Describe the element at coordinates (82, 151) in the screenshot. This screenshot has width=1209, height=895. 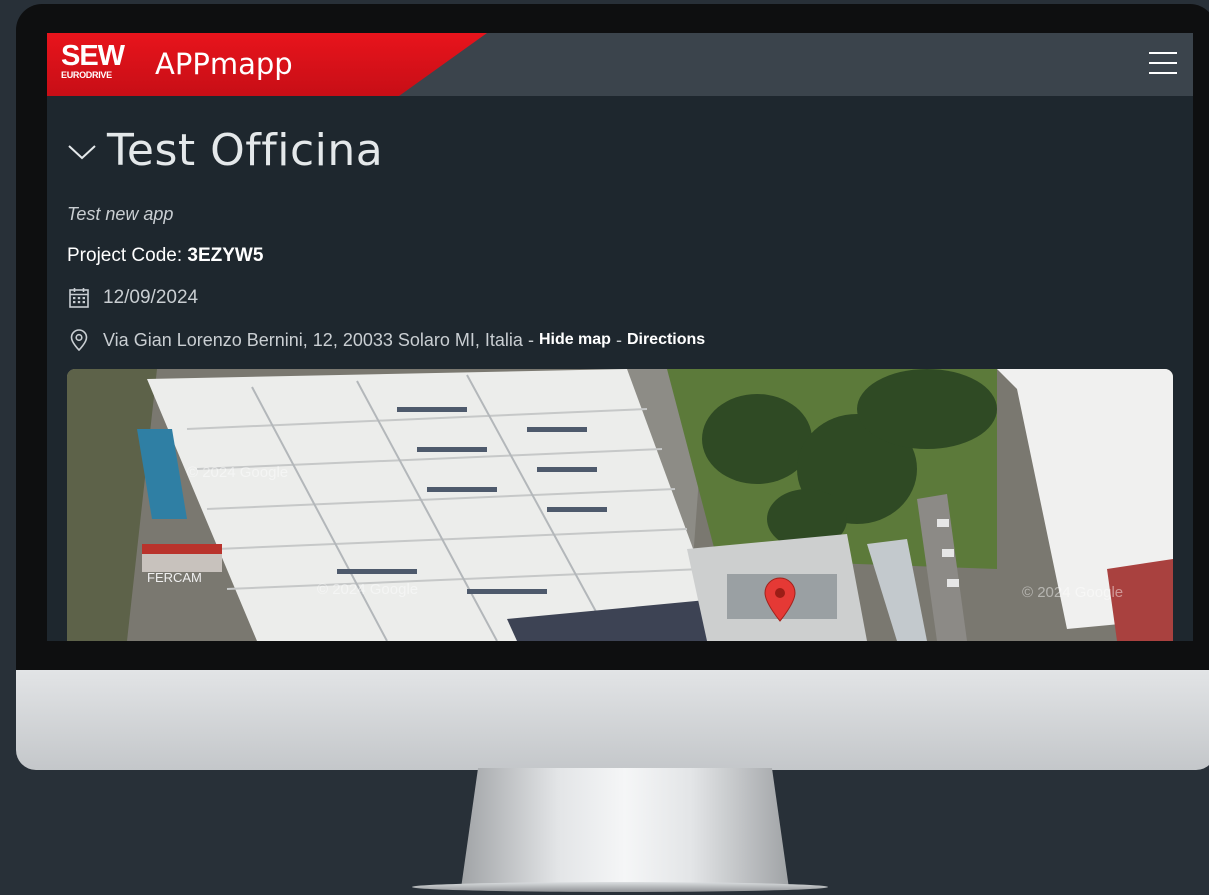
I see `chevron-down-icon` at that location.